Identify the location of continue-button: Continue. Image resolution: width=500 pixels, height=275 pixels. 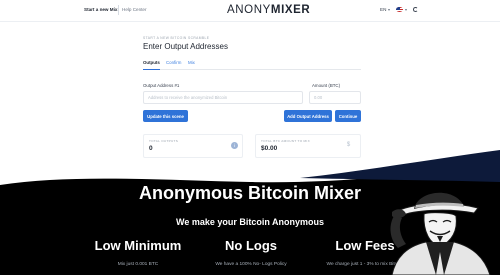
(348, 116).